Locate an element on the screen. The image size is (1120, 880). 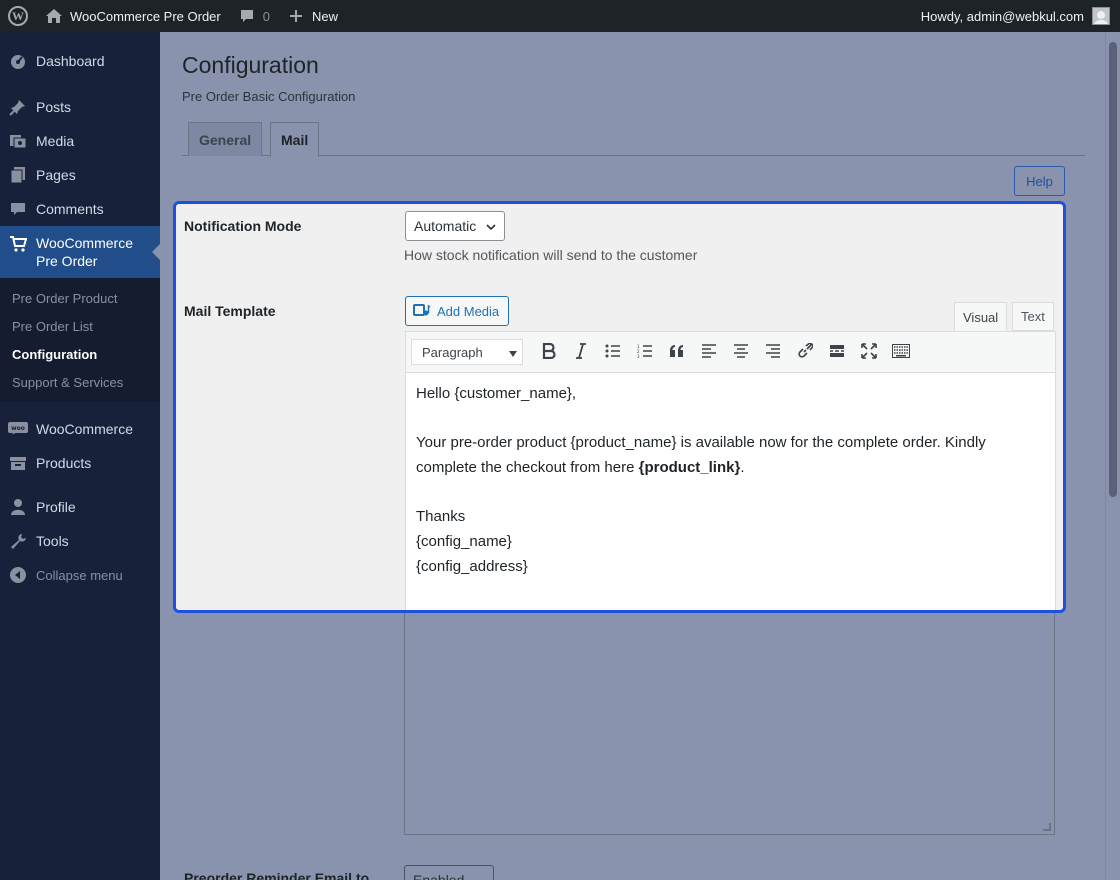
editor-tab-visual: Visual is located at coordinates (981, 317).